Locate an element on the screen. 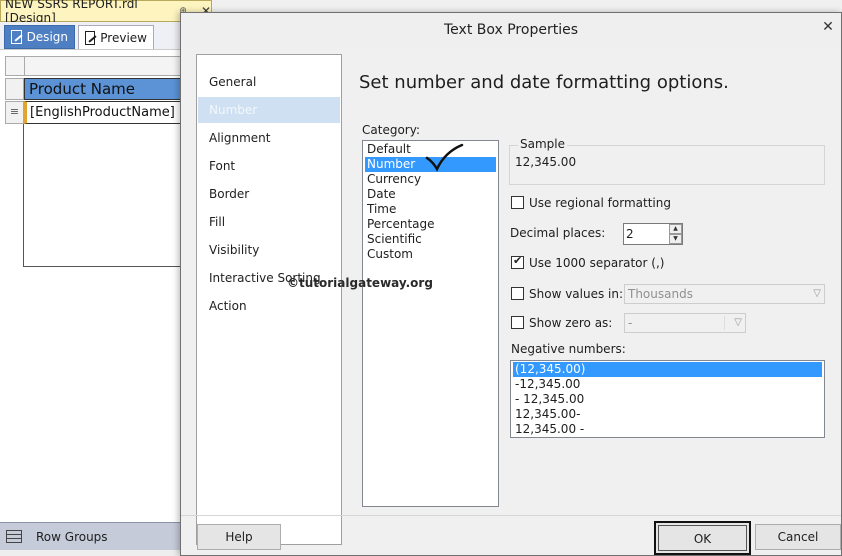 Image resolution: width=842 pixels, height=556 pixels. nav-item-font: Font is located at coordinates (269, 166).